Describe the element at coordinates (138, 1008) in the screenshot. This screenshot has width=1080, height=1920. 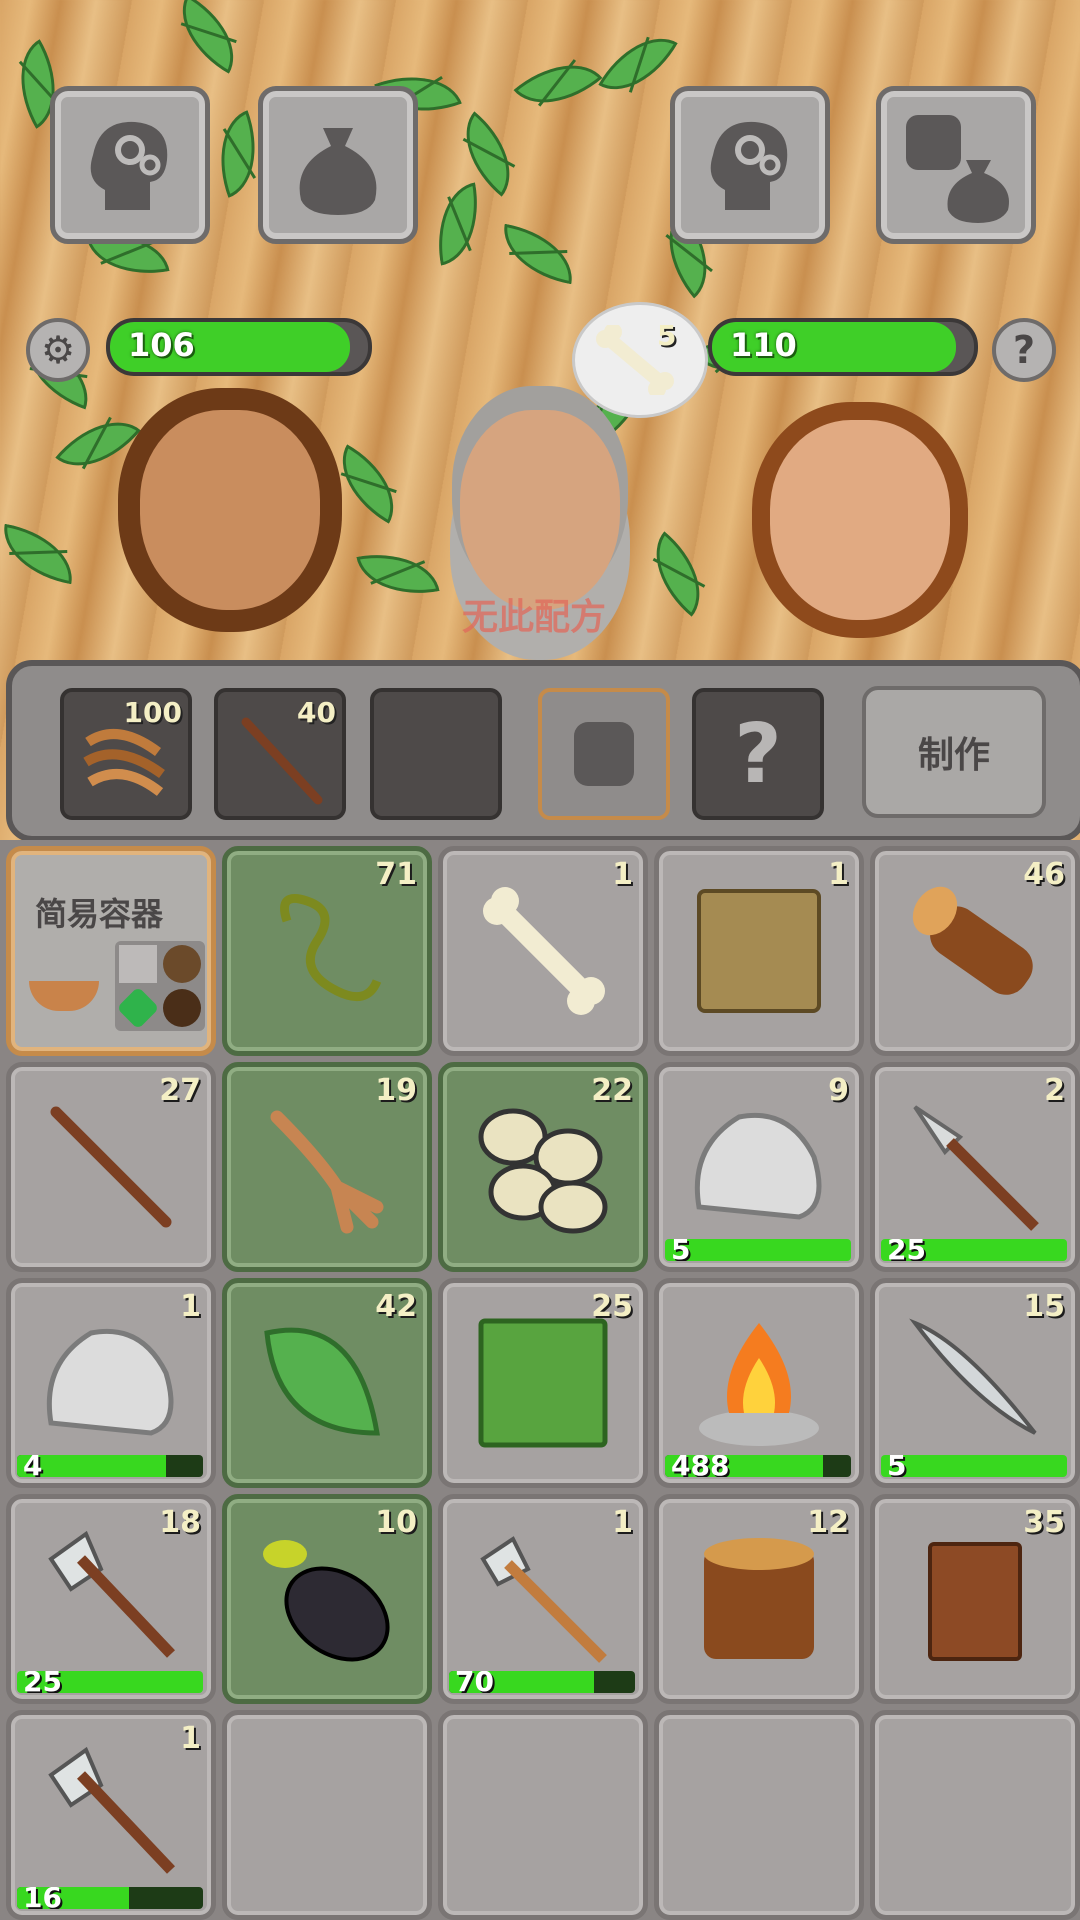
I see `gem-icon` at that location.